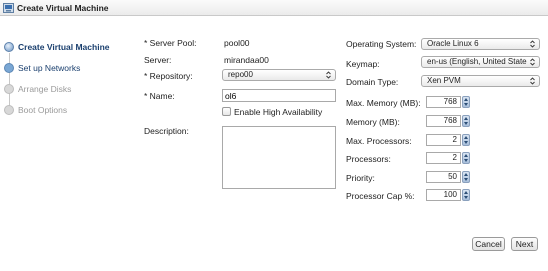  I want to click on next-button-label: Next, so click(524, 244).